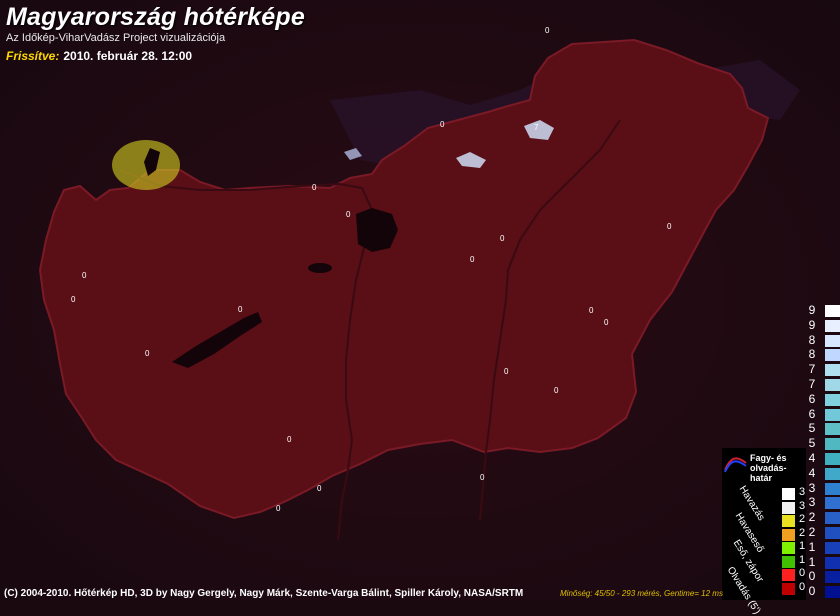 The width and height of the screenshot is (840, 616). What do you see at coordinates (768, 468) in the screenshot?
I see `frost-boundary-label: Fagy- és olvadás-határ` at bounding box center [768, 468].